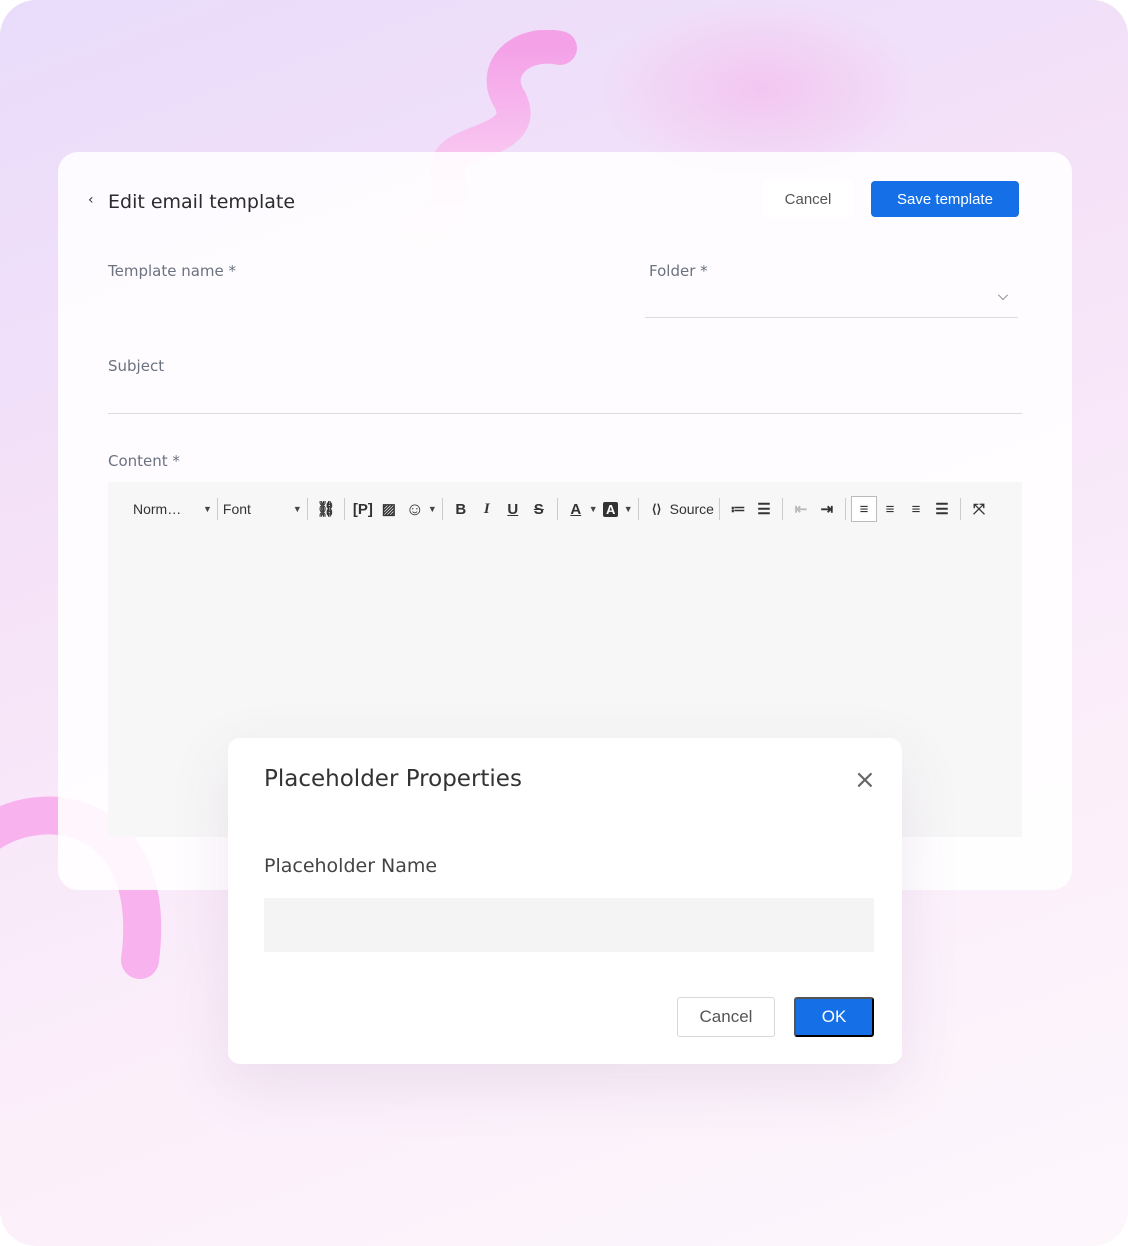 This screenshot has height=1246, width=1128. I want to click on dialog-title: Placeholder Properties, so click(393, 779).